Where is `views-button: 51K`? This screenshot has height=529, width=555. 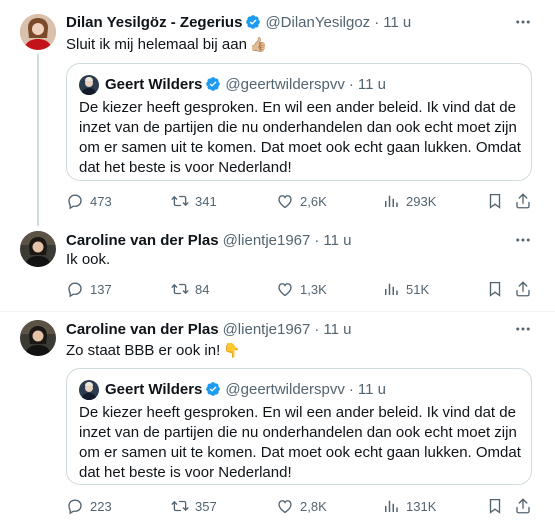 views-button: 51K is located at coordinates (405, 289).